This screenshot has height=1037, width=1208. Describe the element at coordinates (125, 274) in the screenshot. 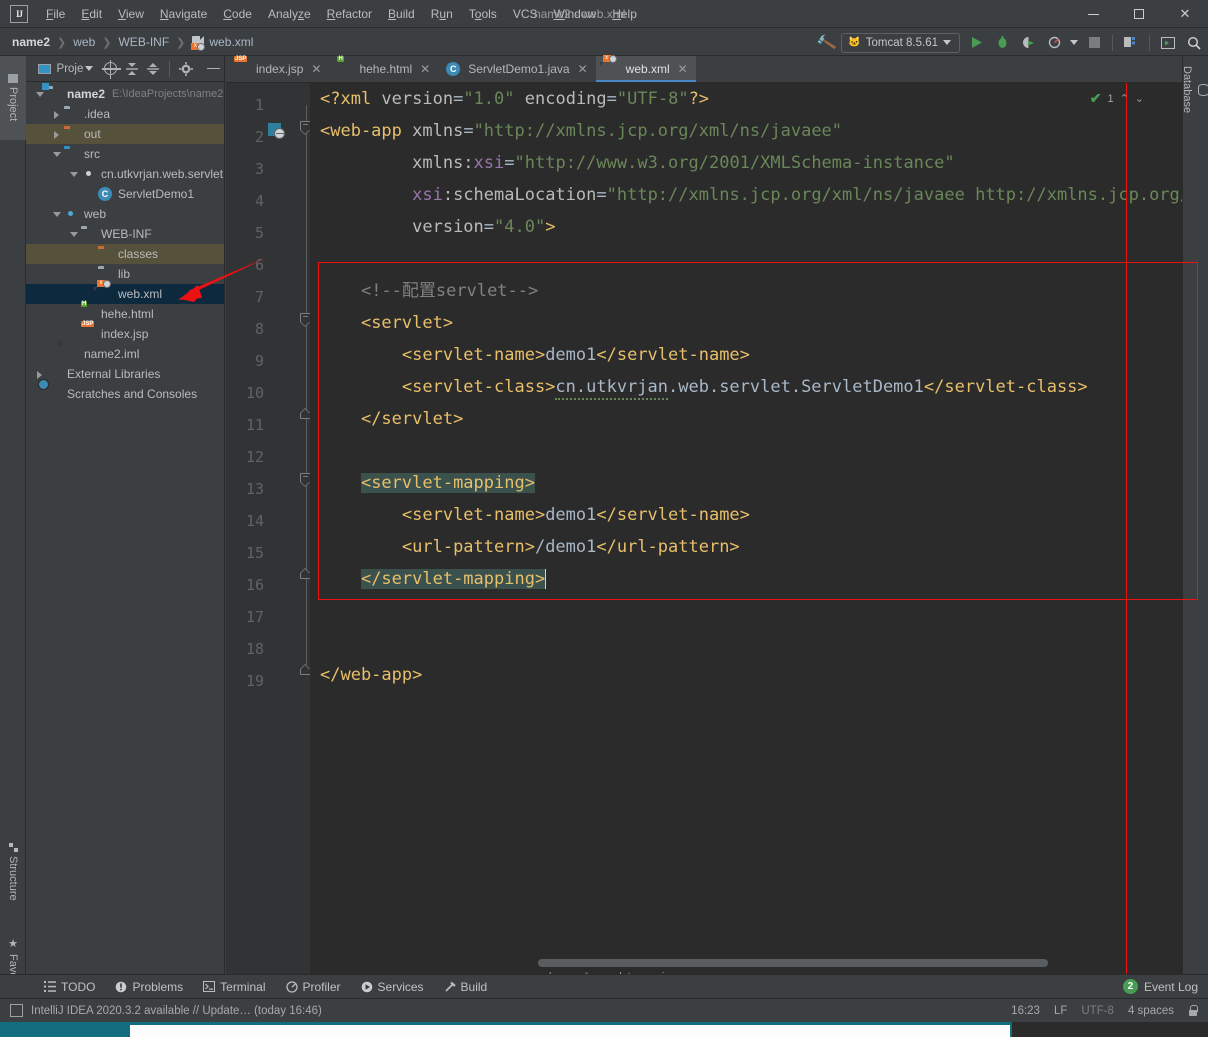

I see `tree-item-lib: lib` at that location.